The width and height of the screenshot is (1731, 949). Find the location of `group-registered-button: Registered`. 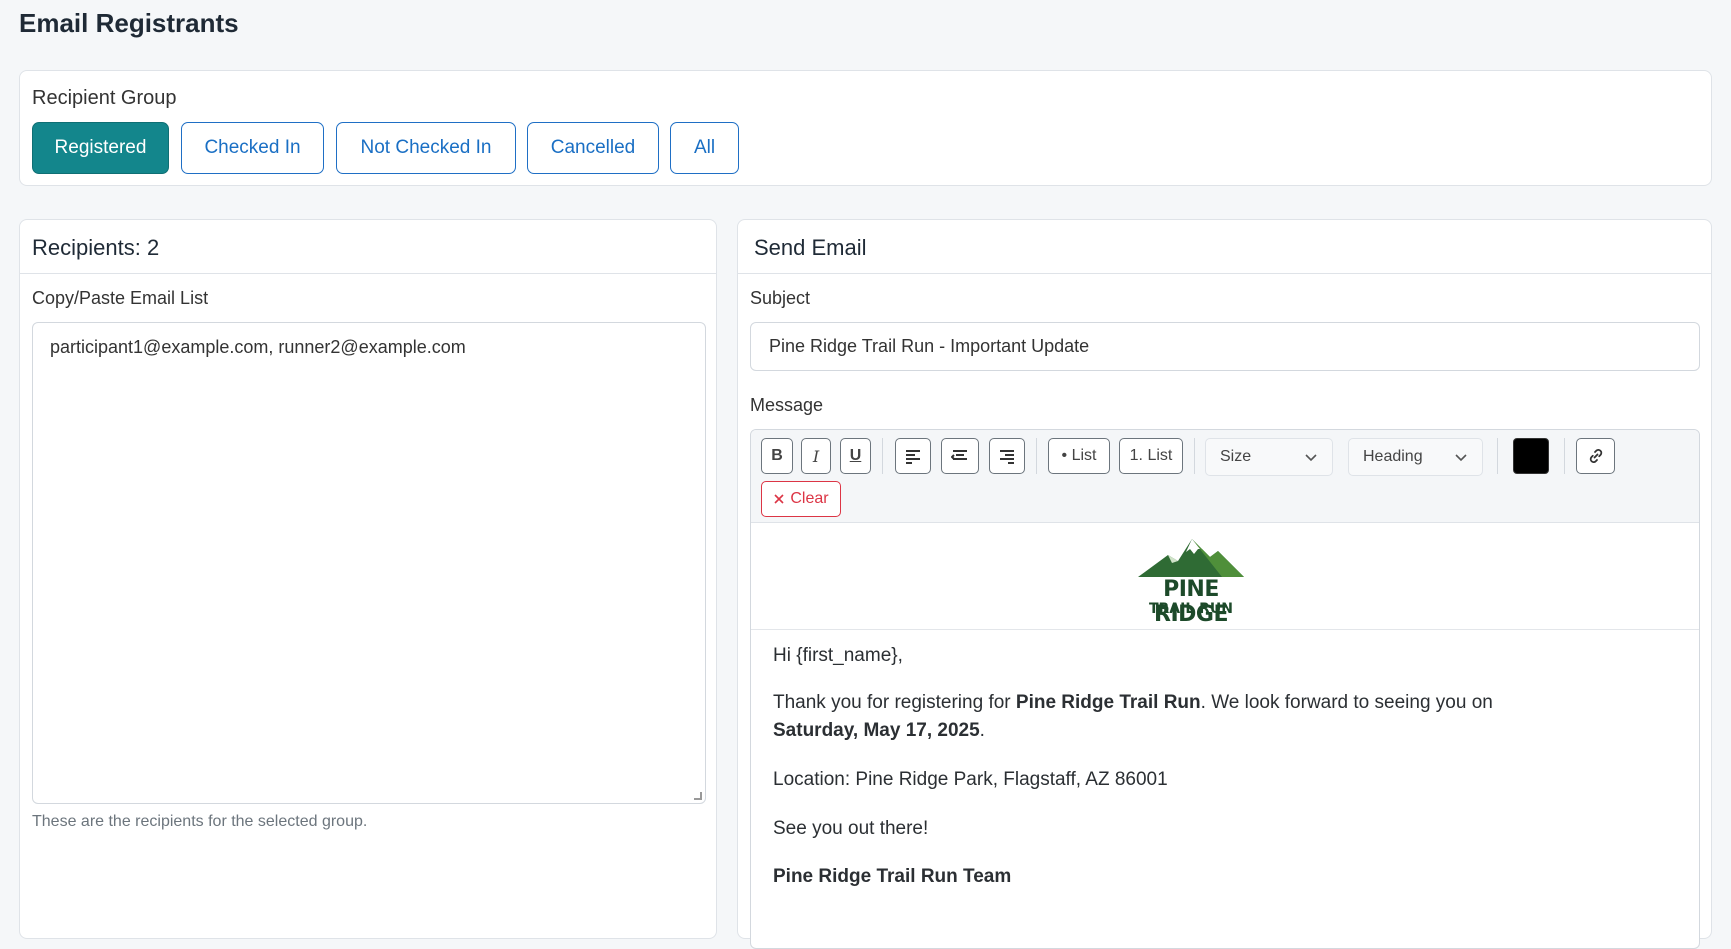

group-registered-button: Registered is located at coordinates (100, 148).